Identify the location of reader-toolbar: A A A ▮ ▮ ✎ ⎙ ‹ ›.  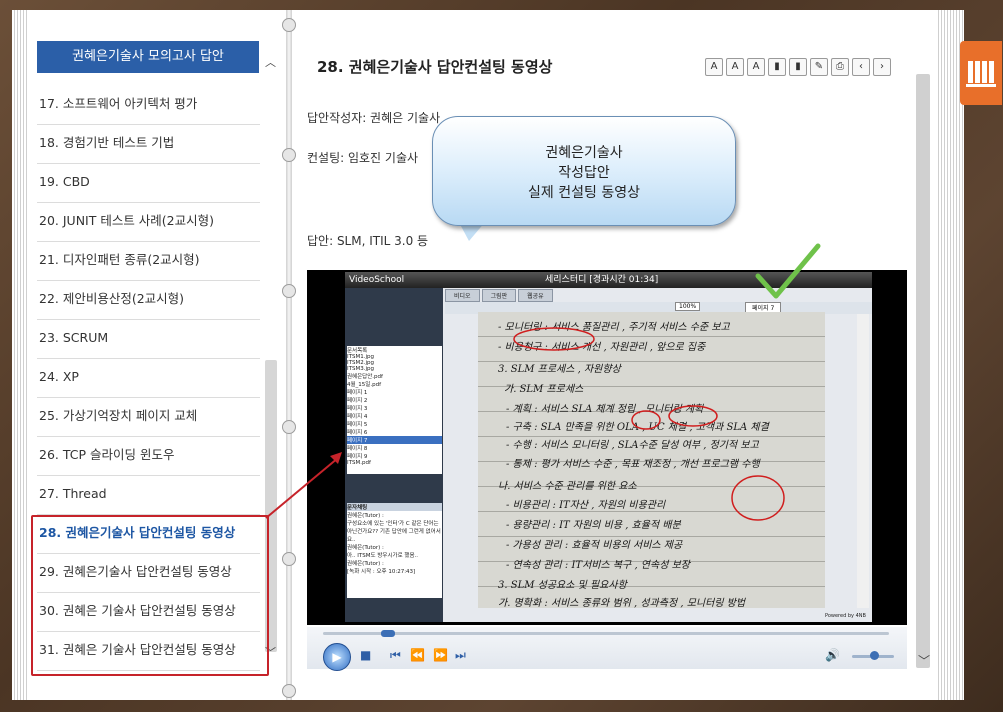
(798, 67).